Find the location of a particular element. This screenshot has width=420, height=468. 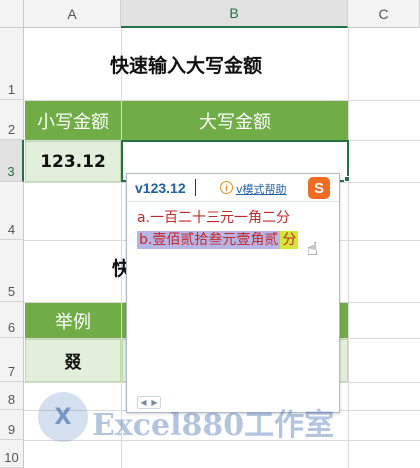

row-header-9: 9 is located at coordinates (12, 425).